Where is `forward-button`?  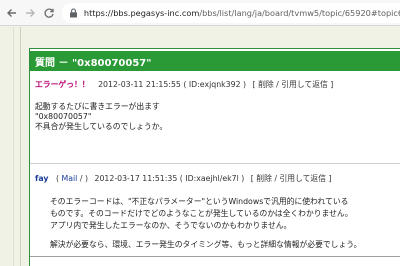
forward-button is located at coordinates (30, 13).